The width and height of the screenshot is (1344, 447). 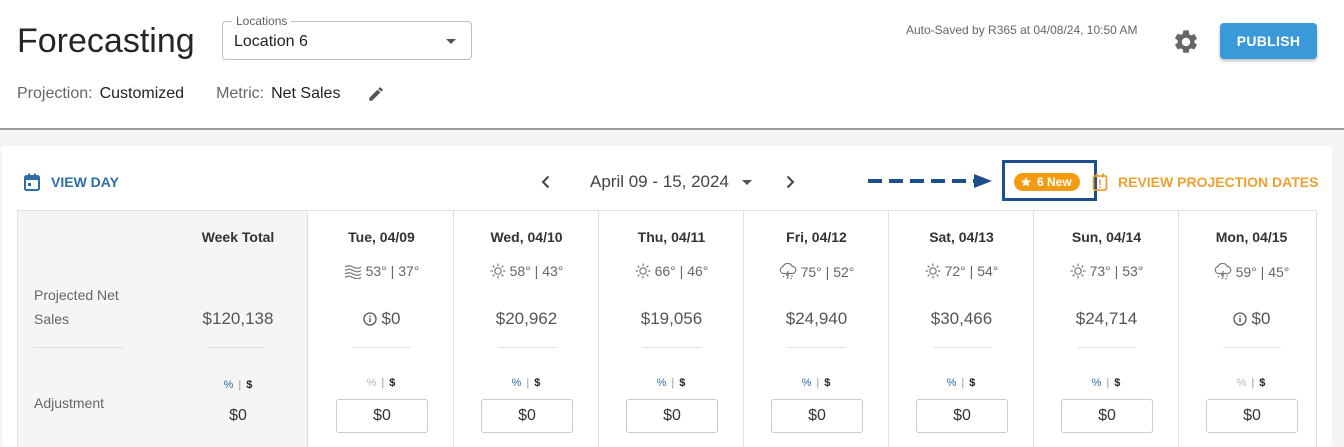 What do you see at coordinates (526, 237) in the screenshot?
I see `day-header: Wed, 04/10` at bounding box center [526, 237].